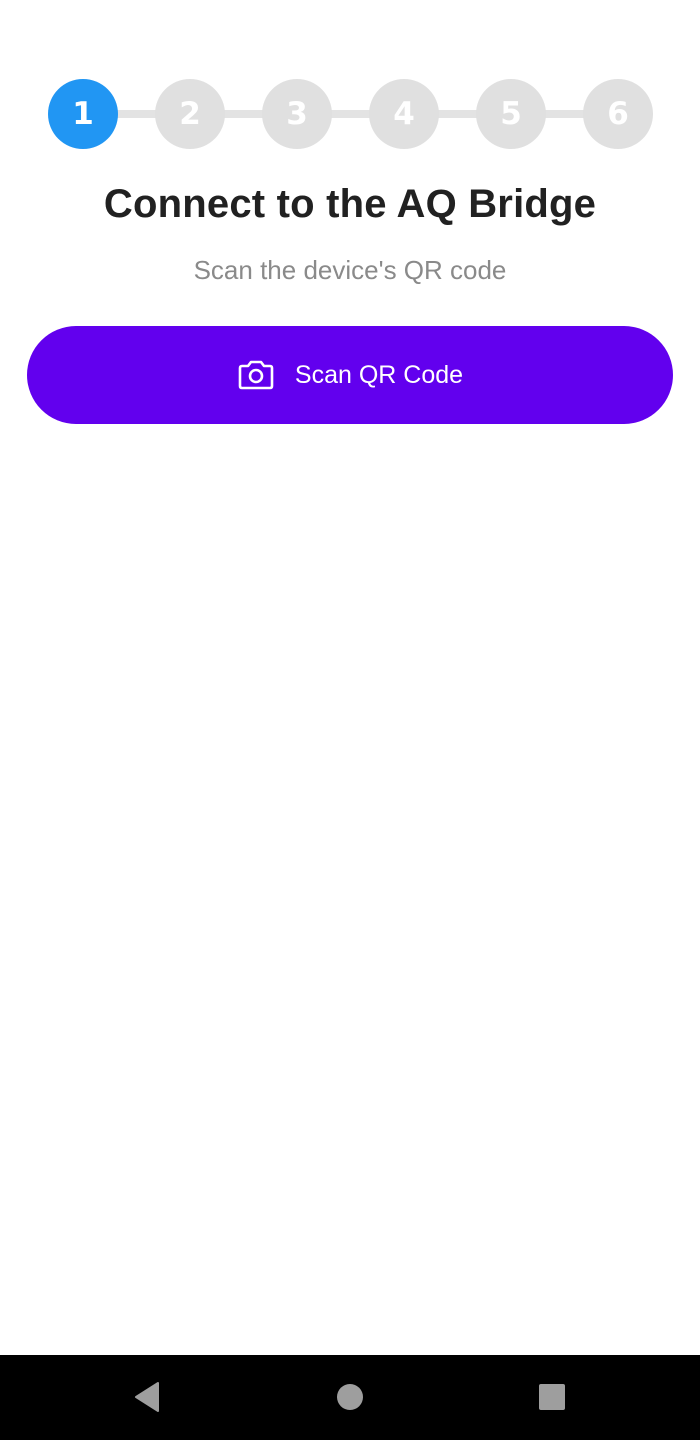 Image resolution: width=700 pixels, height=1440 pixels. I want to click on step-5: 5, so click(511, 114).